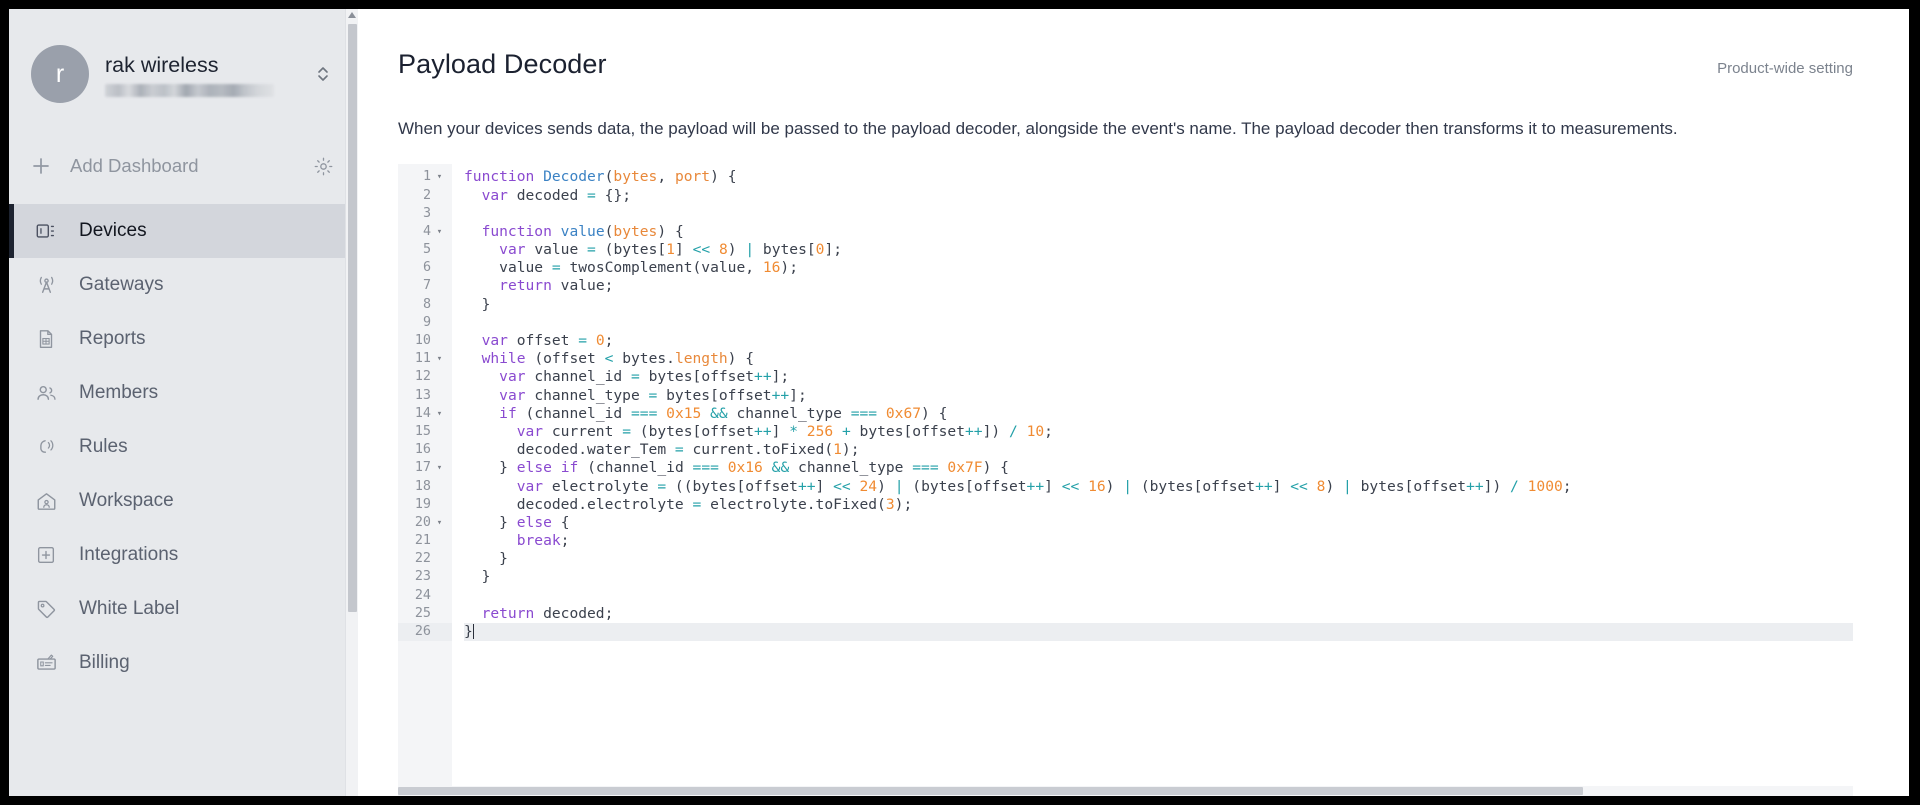 The width and height of the screenshot is (1920, 805). Describe the element at coordinates (126, 500) in the screenshot. I see `sidebar-item-label: Workspace` at that location.